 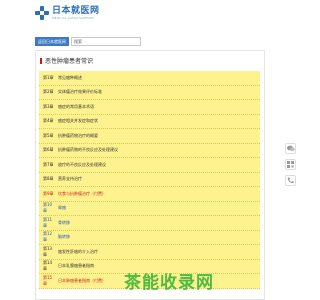 I want to click on heading-marker, so click(x=41, y=60).